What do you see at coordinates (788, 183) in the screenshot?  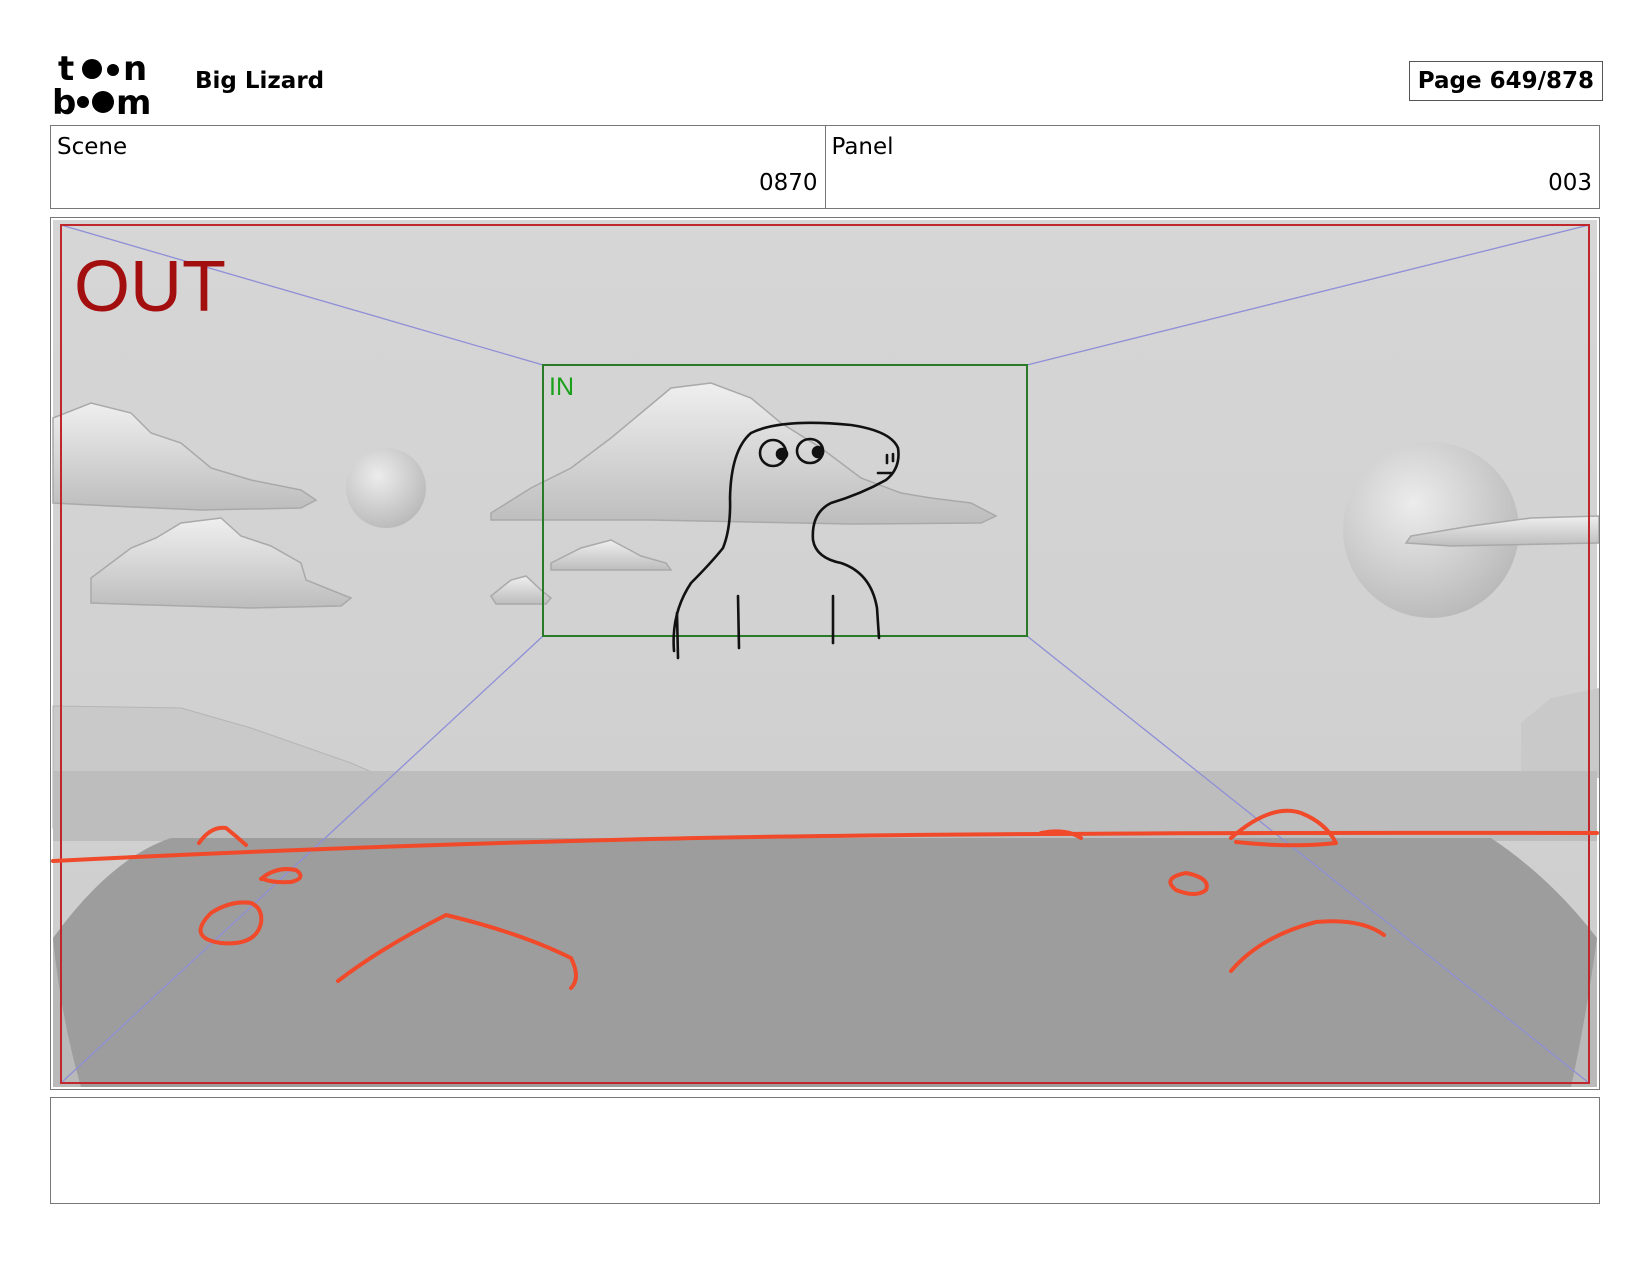 I see `scene-number: 0870` at bounding box center [788, 183].